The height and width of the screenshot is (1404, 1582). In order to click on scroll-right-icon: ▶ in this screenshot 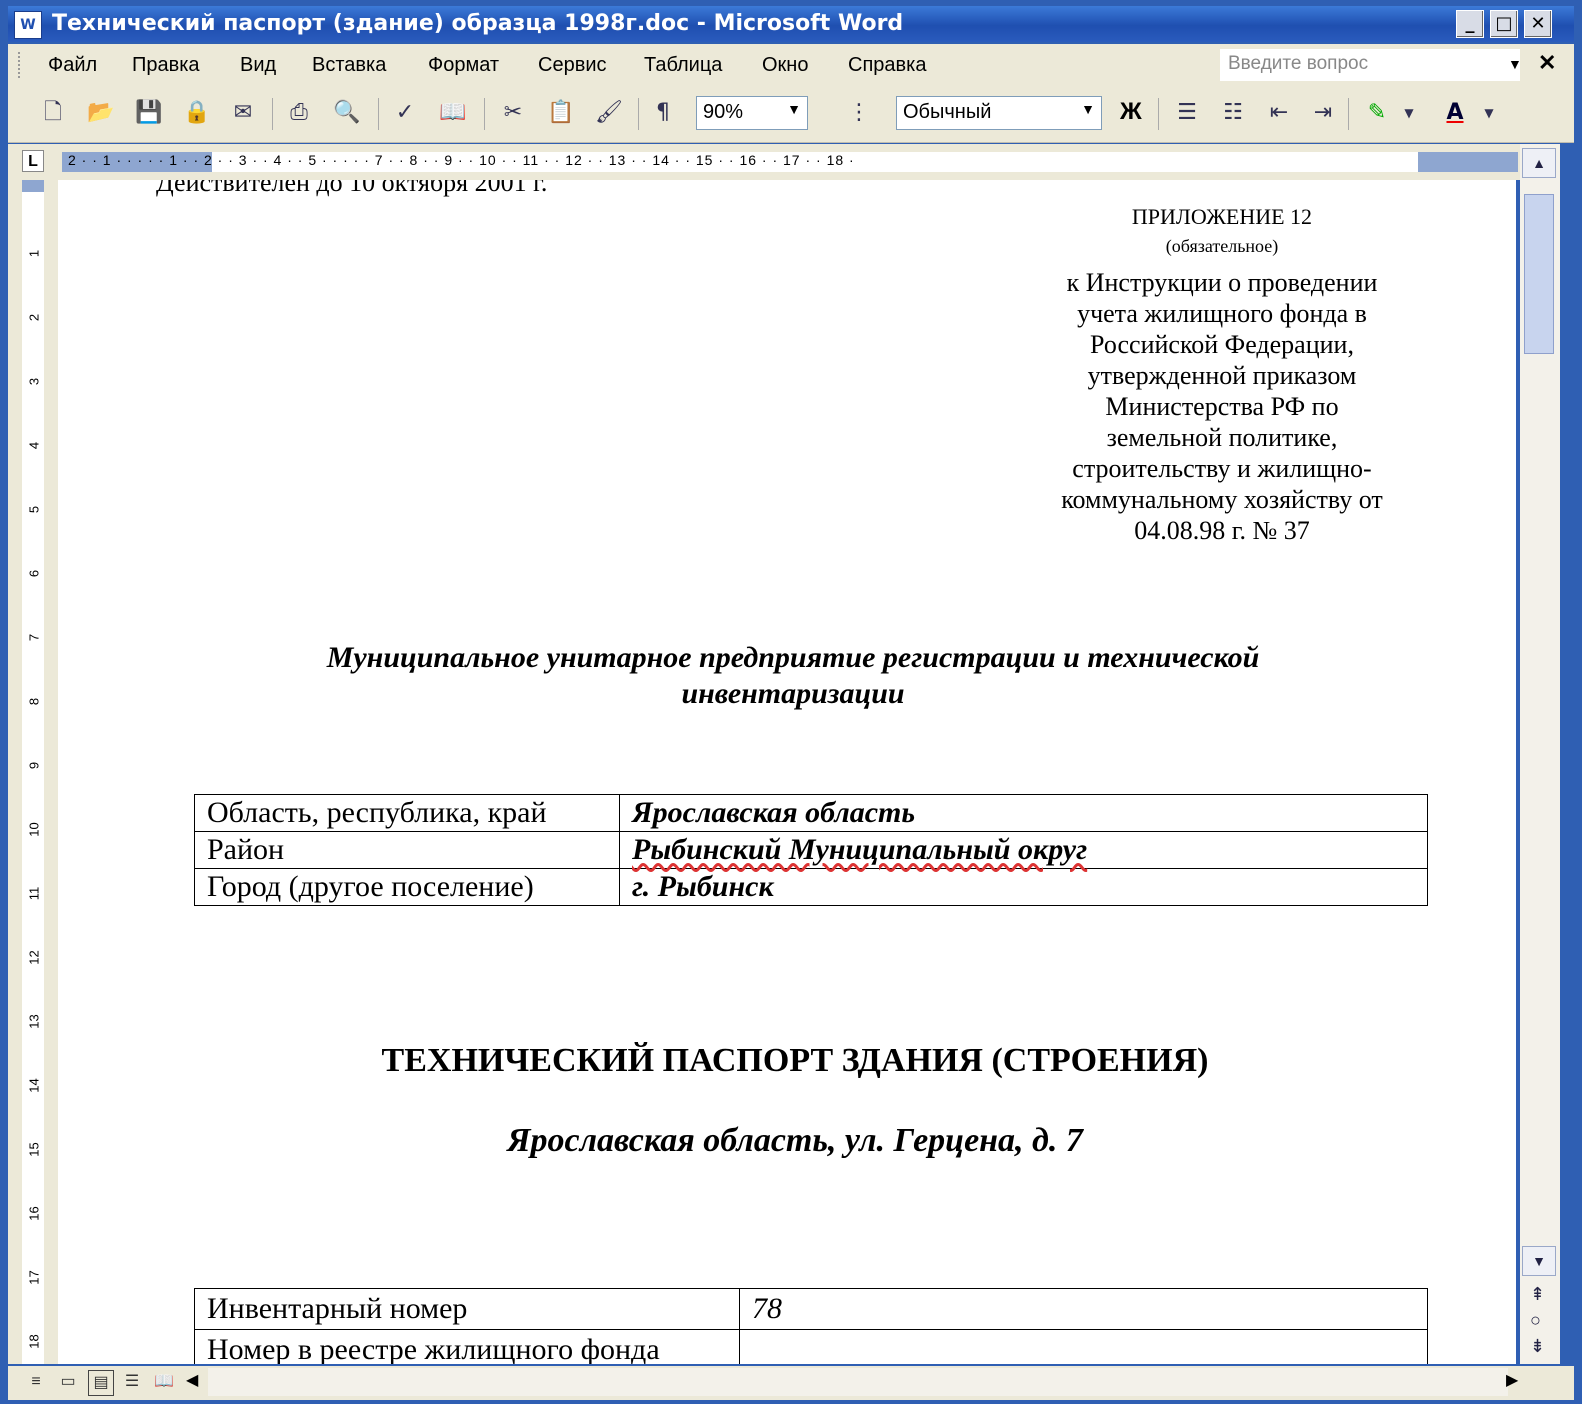, I will do `click(1512, 1380)`.